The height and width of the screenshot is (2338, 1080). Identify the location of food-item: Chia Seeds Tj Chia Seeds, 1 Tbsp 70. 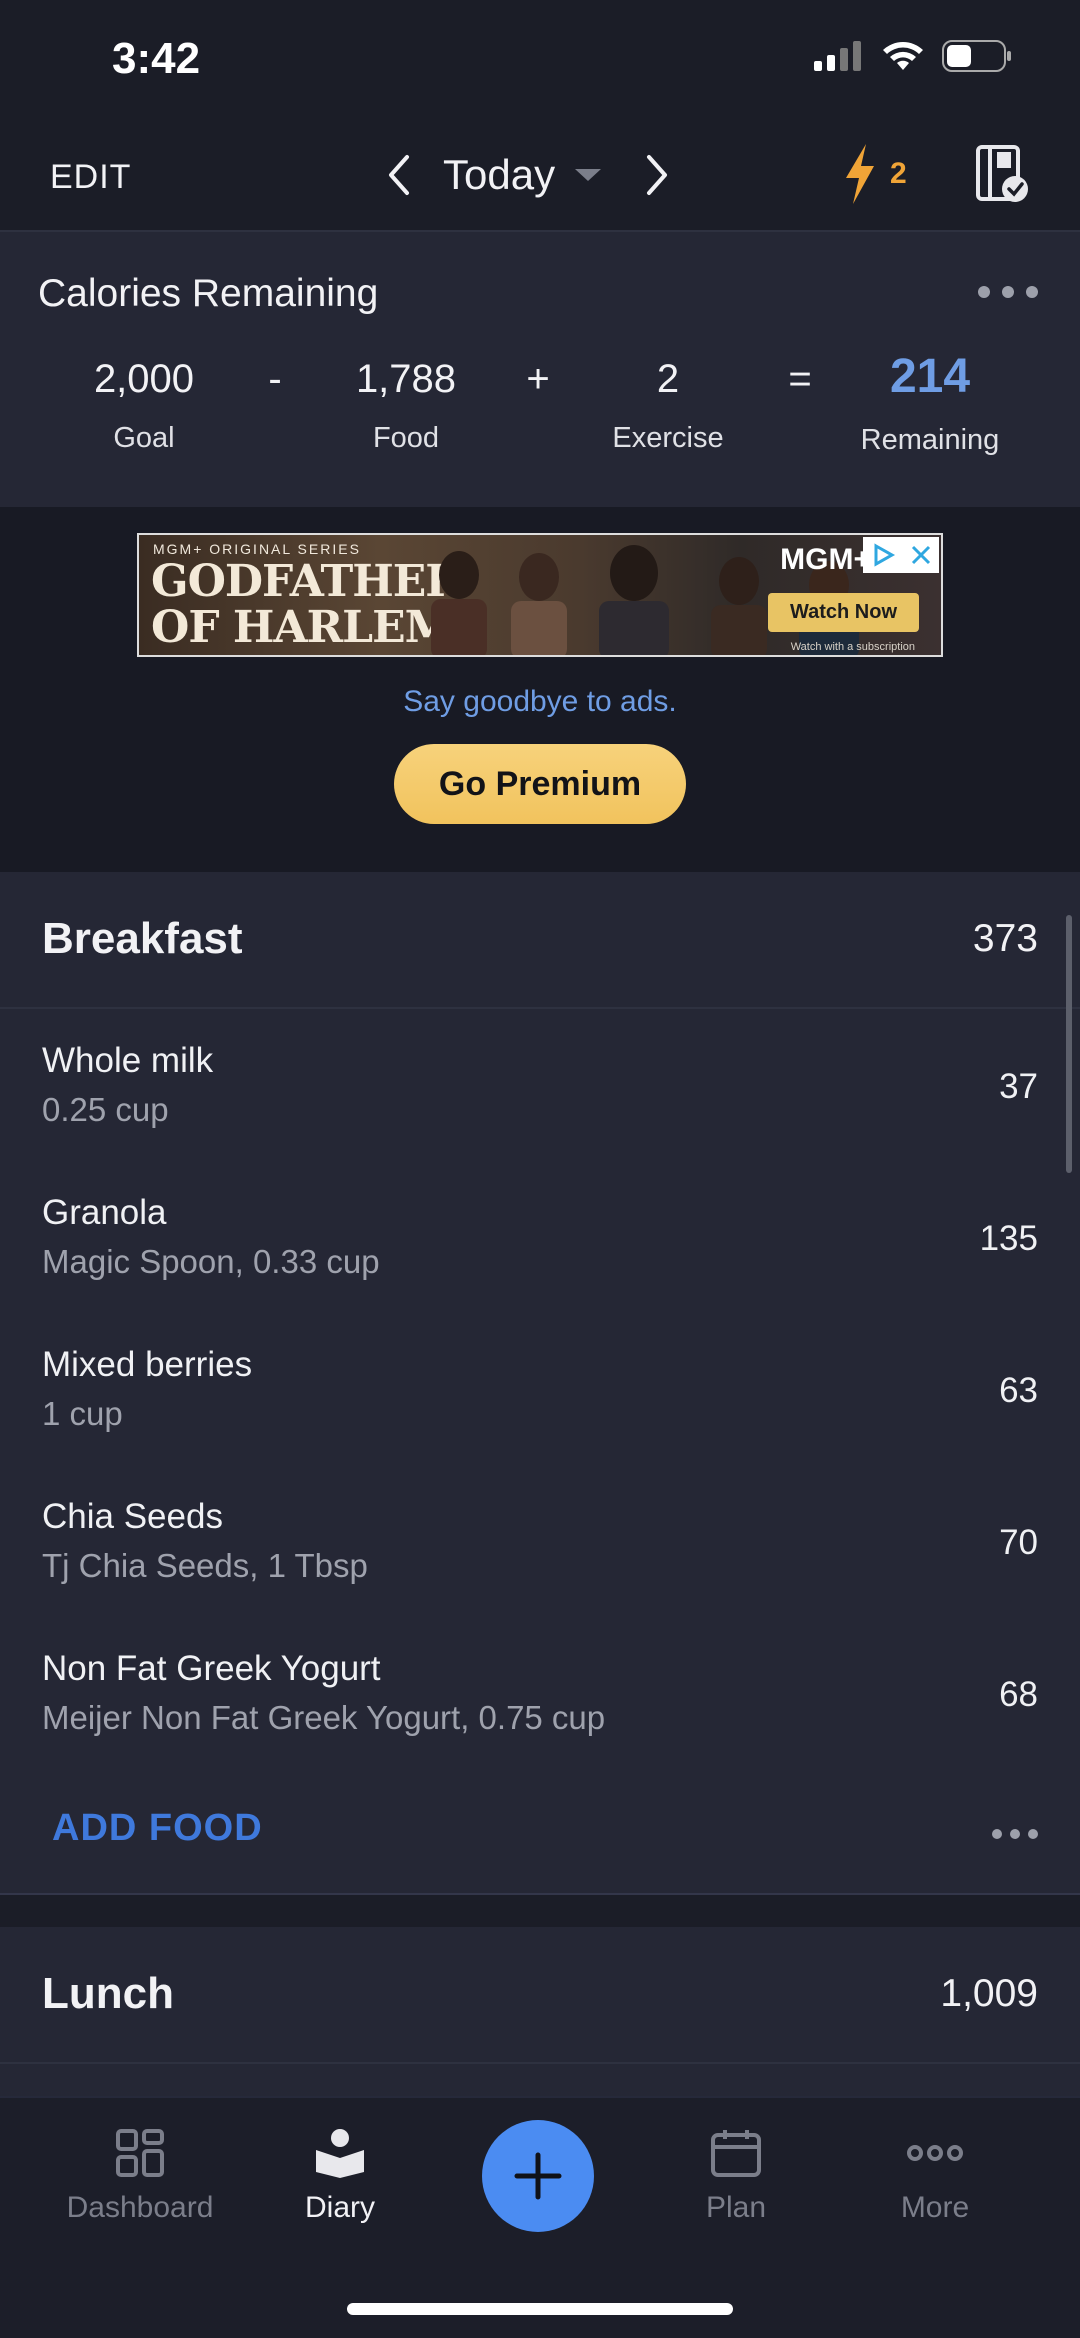
(540, 1541).